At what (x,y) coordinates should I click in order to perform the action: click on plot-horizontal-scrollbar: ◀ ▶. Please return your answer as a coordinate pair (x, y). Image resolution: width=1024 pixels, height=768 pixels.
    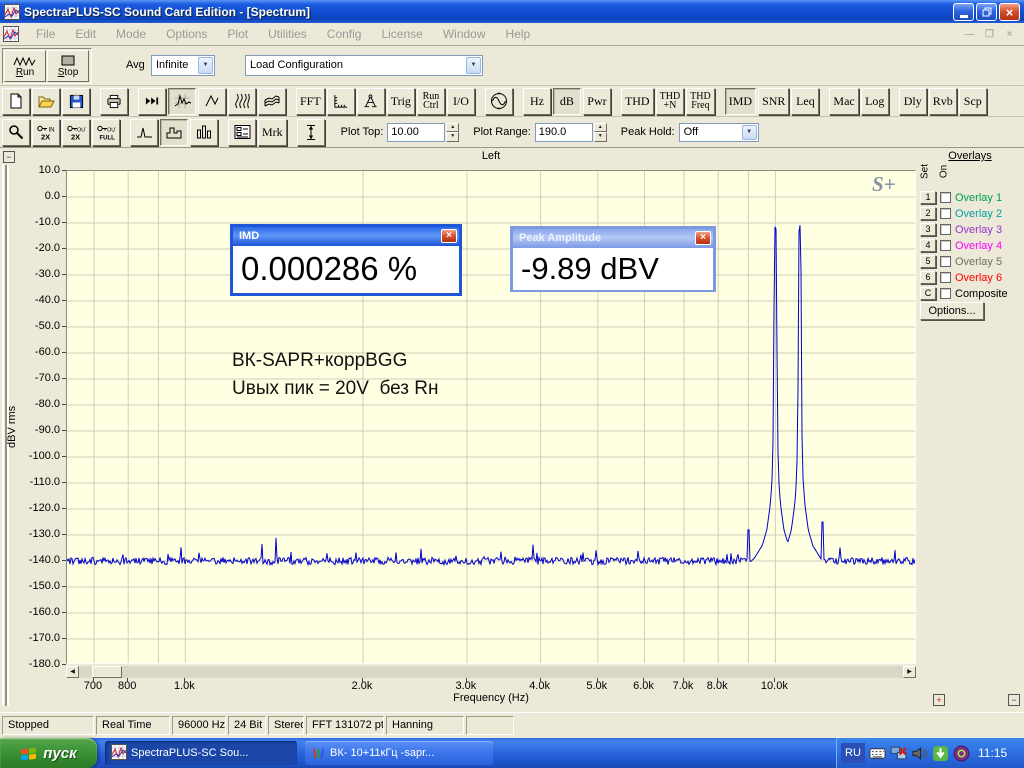
    Looking at the image, I should click on (491, 672).